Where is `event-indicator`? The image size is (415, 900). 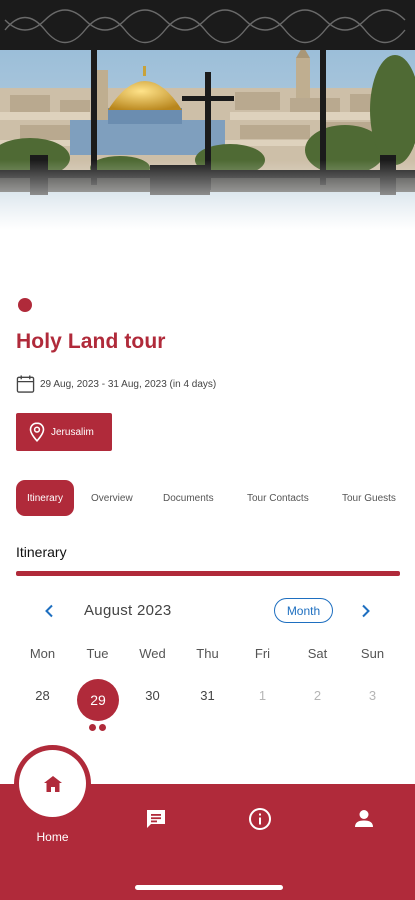
event-indicator is located at coordinates (99, 728).